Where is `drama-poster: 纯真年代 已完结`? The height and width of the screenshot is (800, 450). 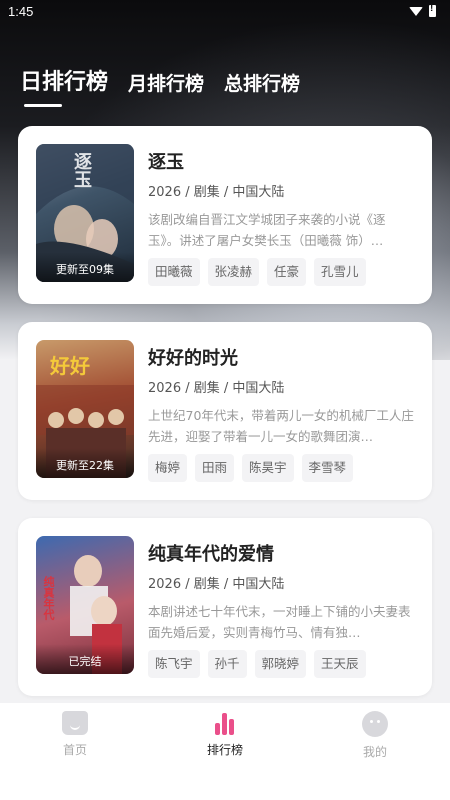
drama-poster: 纯真年代 已完结 is located at coordinates (85, 605).